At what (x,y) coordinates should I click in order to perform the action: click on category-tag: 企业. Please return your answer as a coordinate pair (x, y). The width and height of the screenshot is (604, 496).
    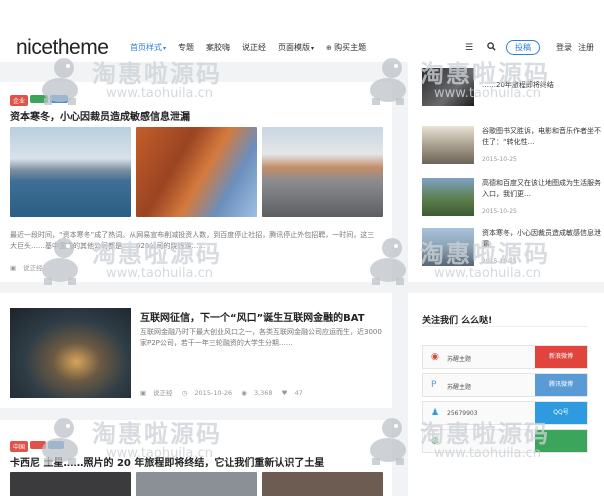
    Looking at the image, I should click on (19, 100).